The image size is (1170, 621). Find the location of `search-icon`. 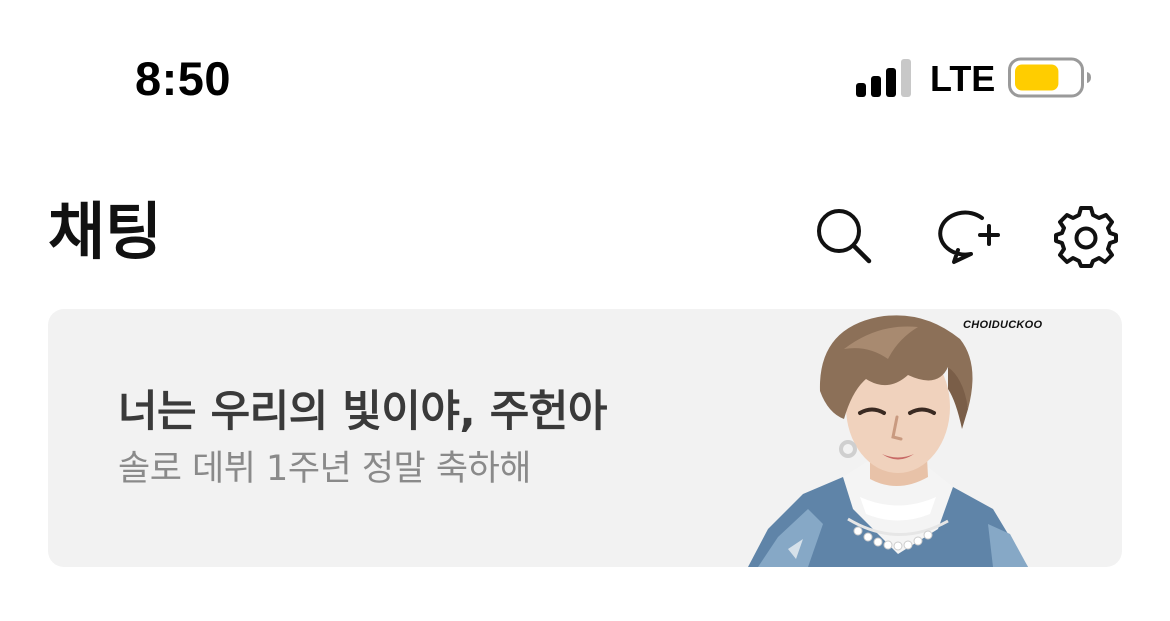

search-icon is located at coordinates (844, 236).